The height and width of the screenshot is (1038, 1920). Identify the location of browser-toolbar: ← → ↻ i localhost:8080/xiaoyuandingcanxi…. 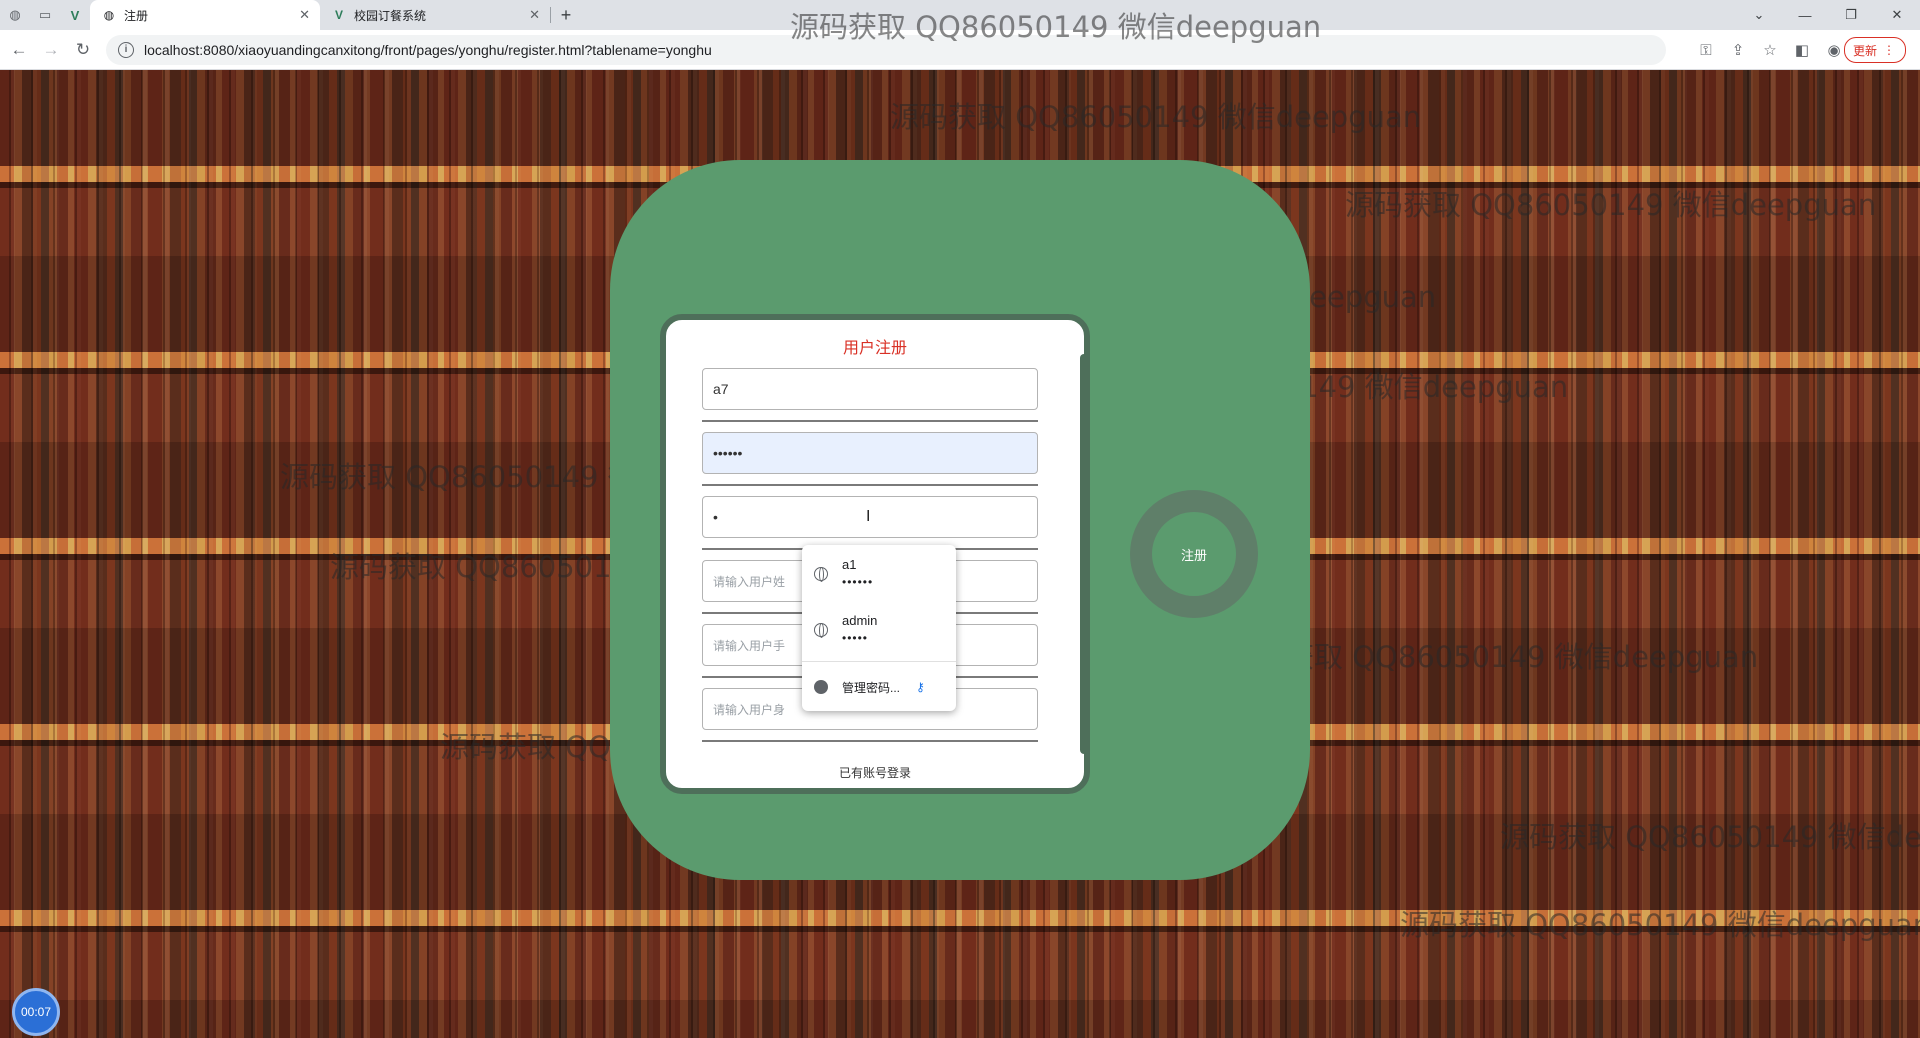
(960, 50).